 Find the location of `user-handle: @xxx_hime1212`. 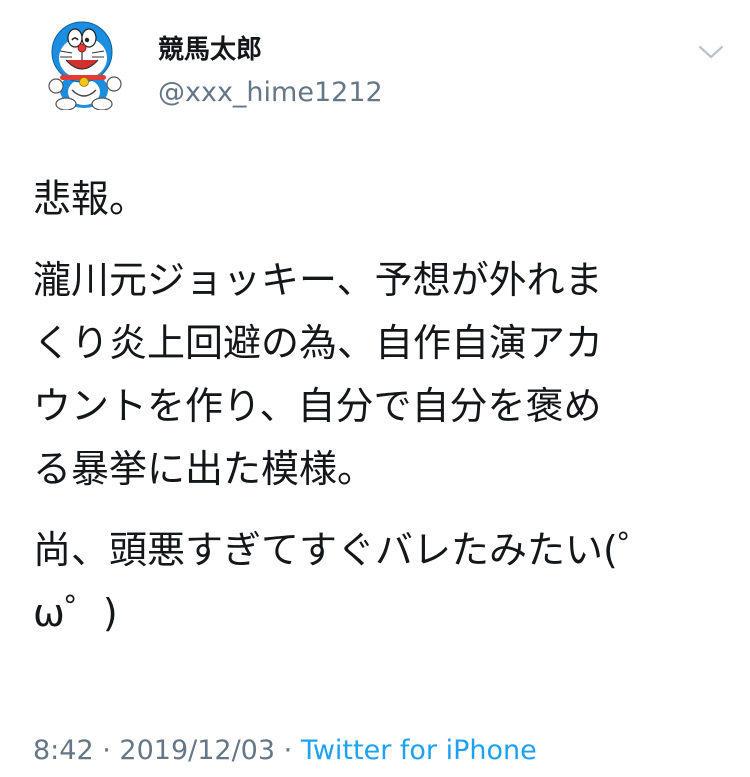

user-handle: @xxx_hime1212 is located at coordinates (270, 93).